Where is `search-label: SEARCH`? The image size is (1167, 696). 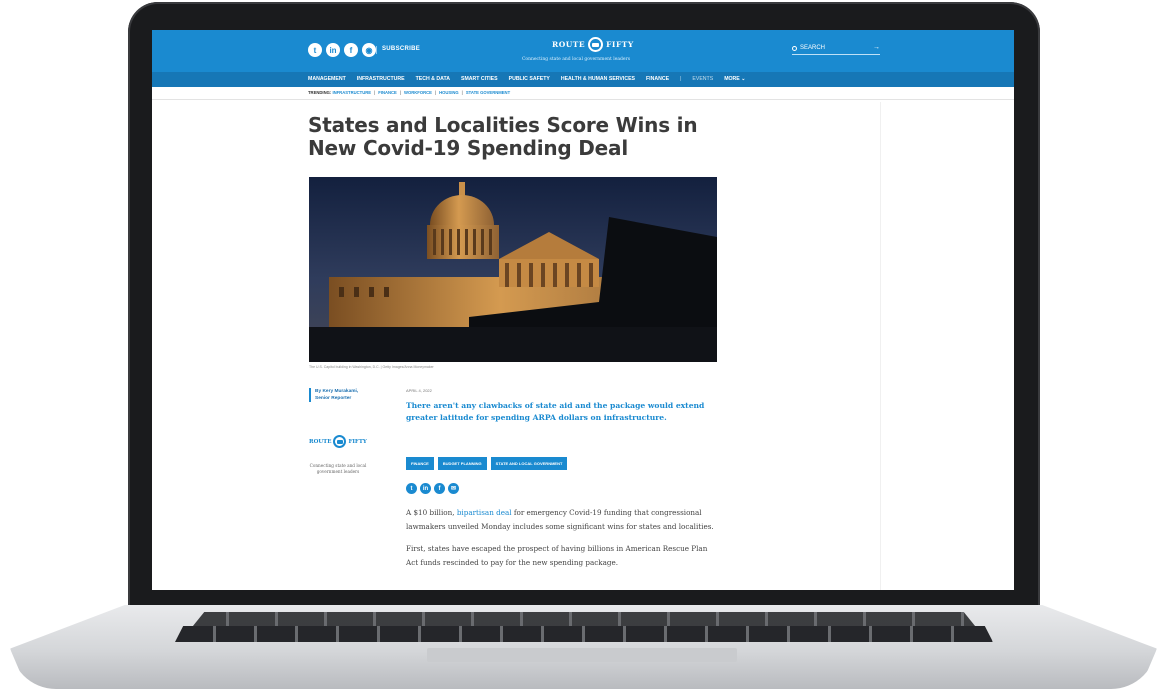
search-label: SEARCH is located at coordinates (813, 48).